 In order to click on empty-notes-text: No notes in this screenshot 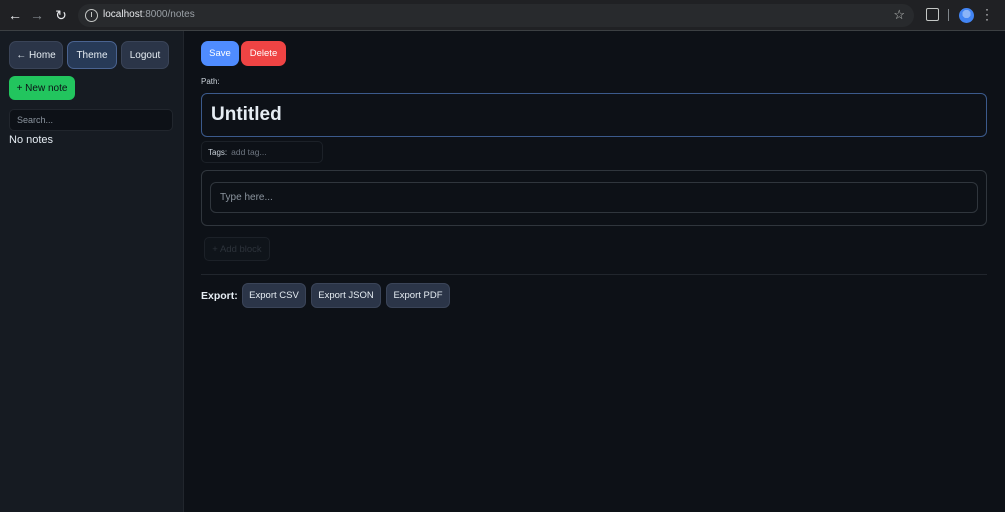, I will do `click(31, 140)`.